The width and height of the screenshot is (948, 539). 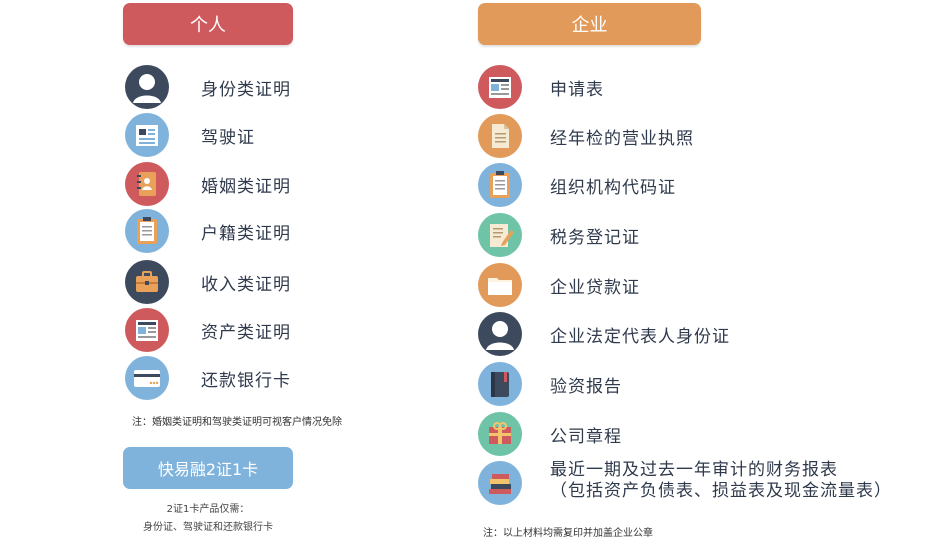 I want to click on item-label-group: 最近一期及过去一年审计的财务报表 （包括资产负债表、损益表及现金流量表）, so click(x=721, y=481).